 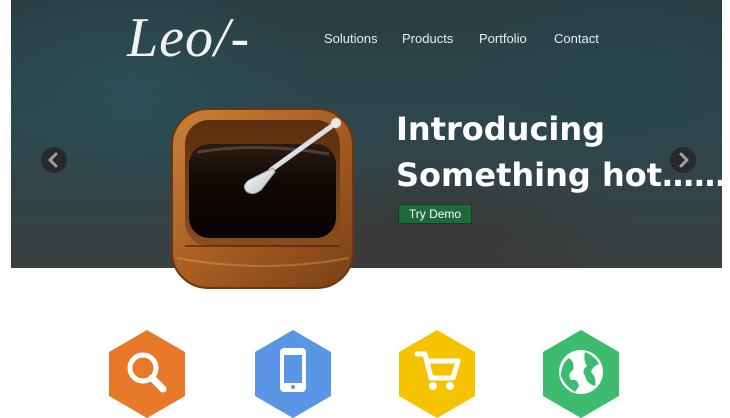 I want to click on try-demo-button: Try Demo, so click(x=435, y=214).